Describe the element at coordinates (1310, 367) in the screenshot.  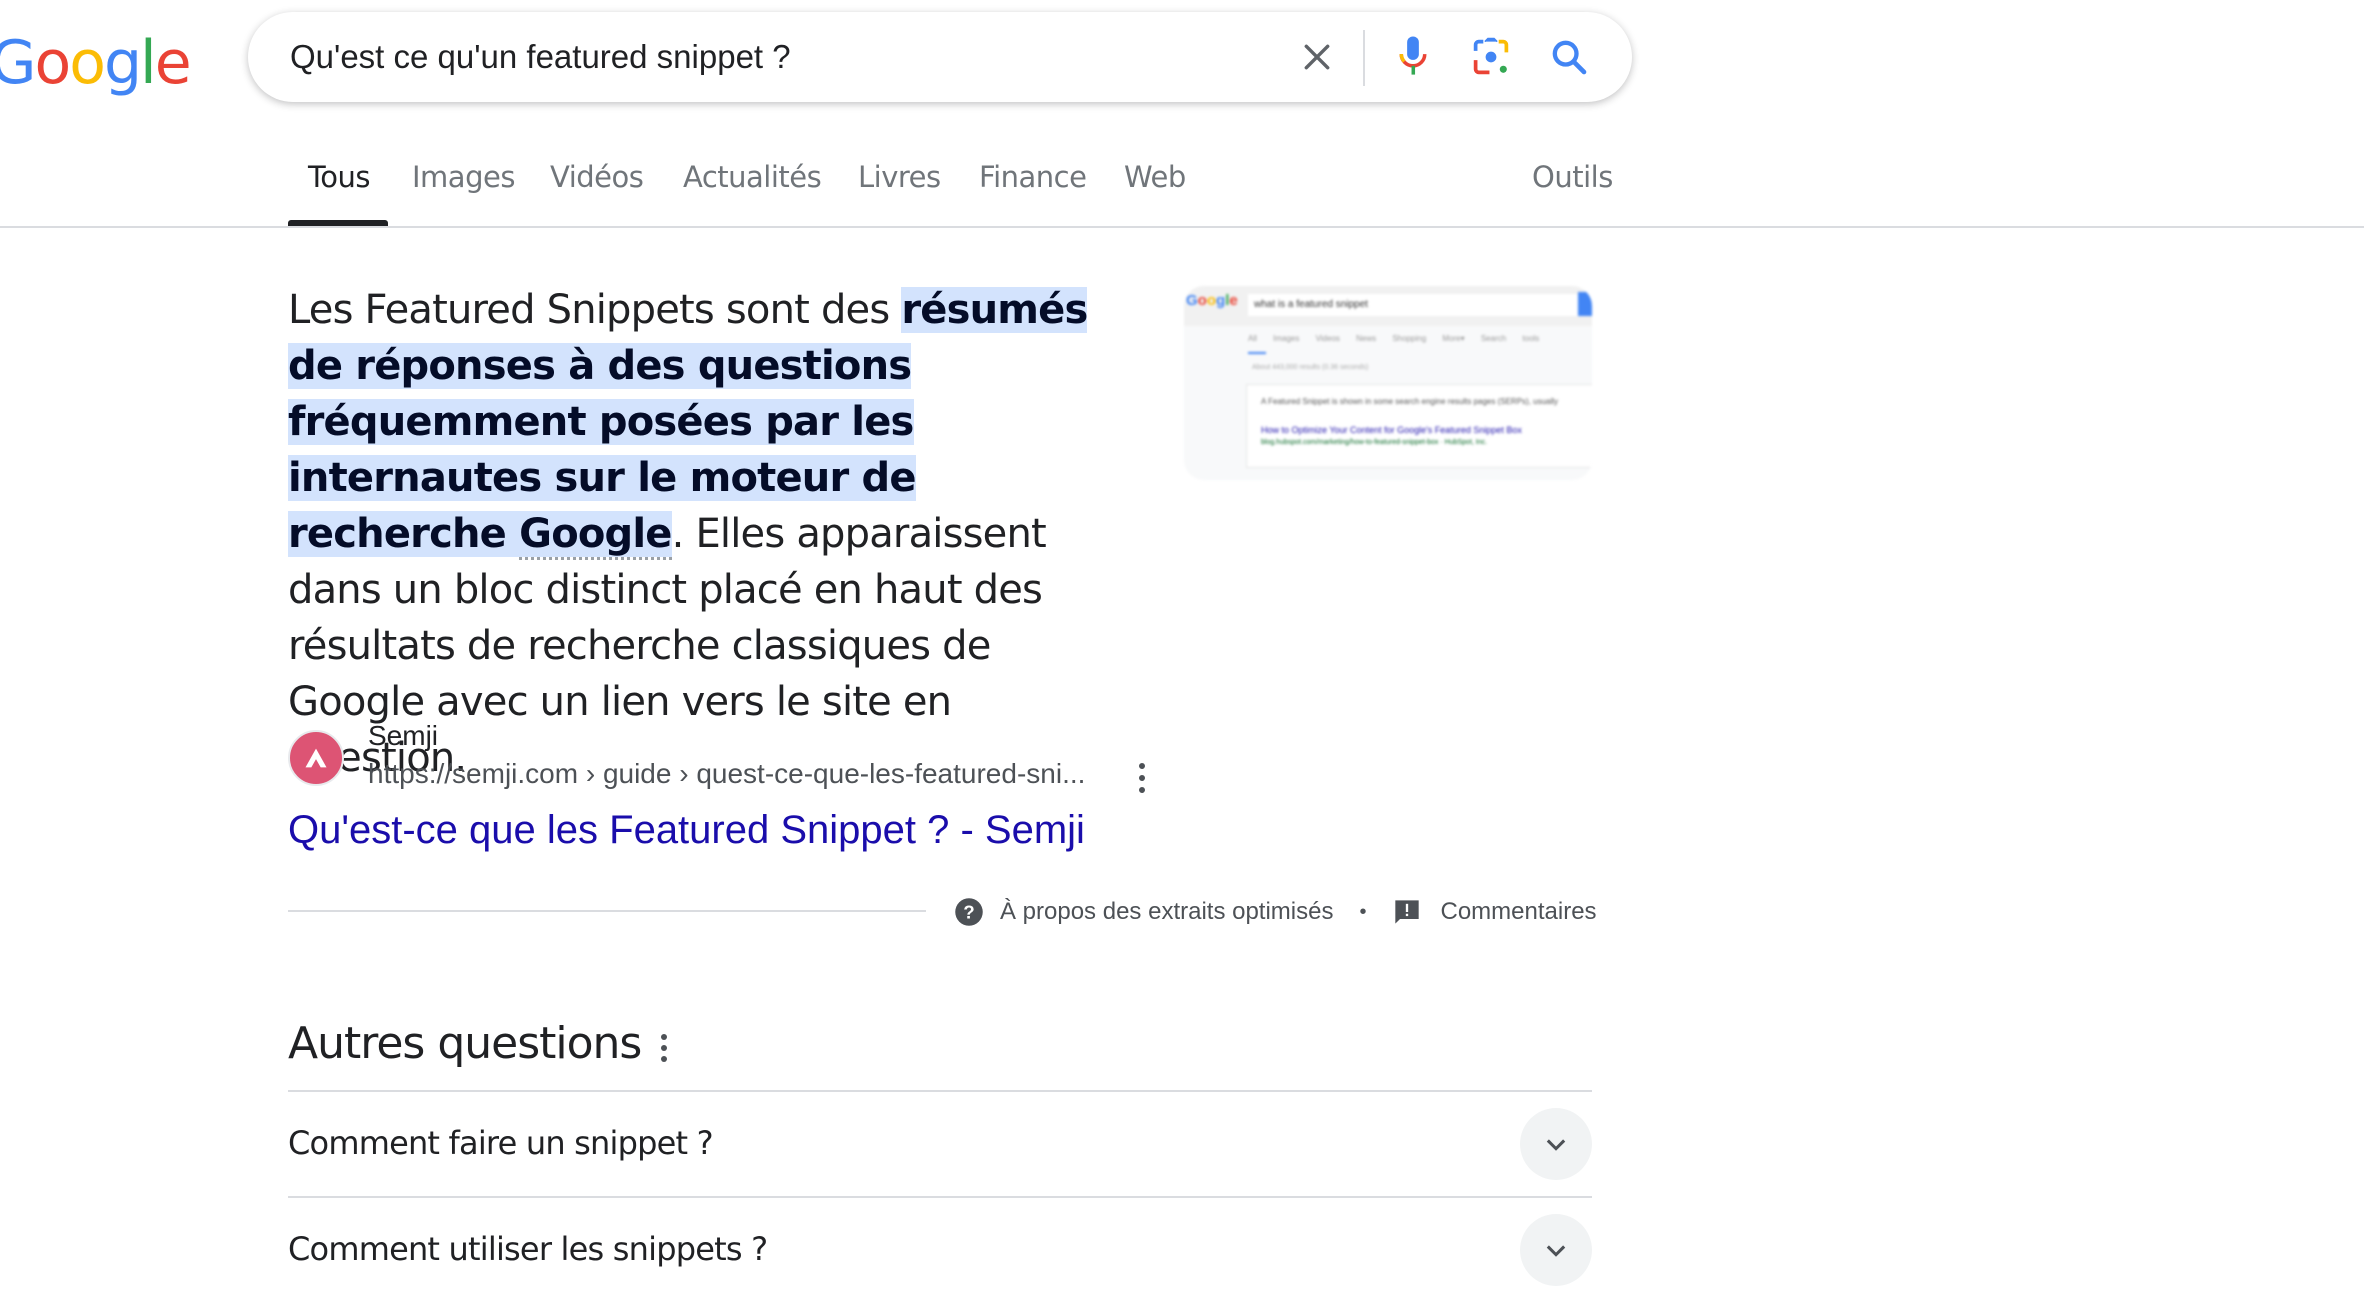
I see `thumb-count: About 443,000 results (0.36 seconds)` at that location.